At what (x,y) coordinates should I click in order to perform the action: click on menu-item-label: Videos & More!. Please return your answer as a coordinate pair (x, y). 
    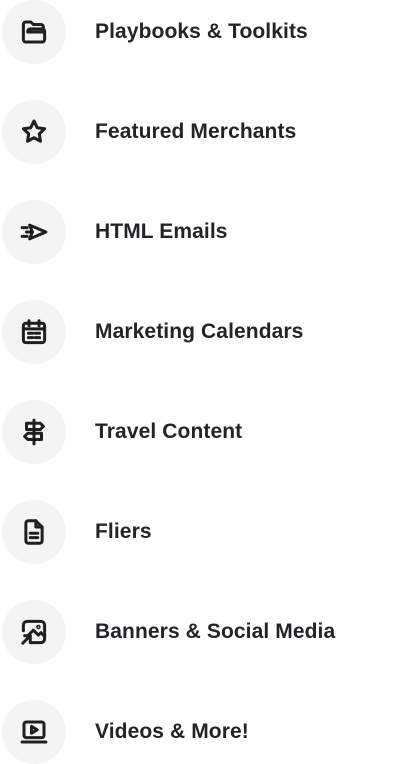
    Looking at the image, I should click on (172, 731).